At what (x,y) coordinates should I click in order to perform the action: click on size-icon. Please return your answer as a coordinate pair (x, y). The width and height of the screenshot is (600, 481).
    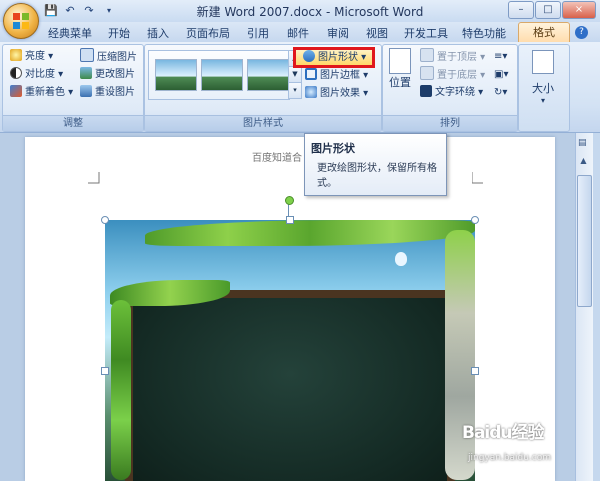
    Looking at the image, I should click on (543, 62).